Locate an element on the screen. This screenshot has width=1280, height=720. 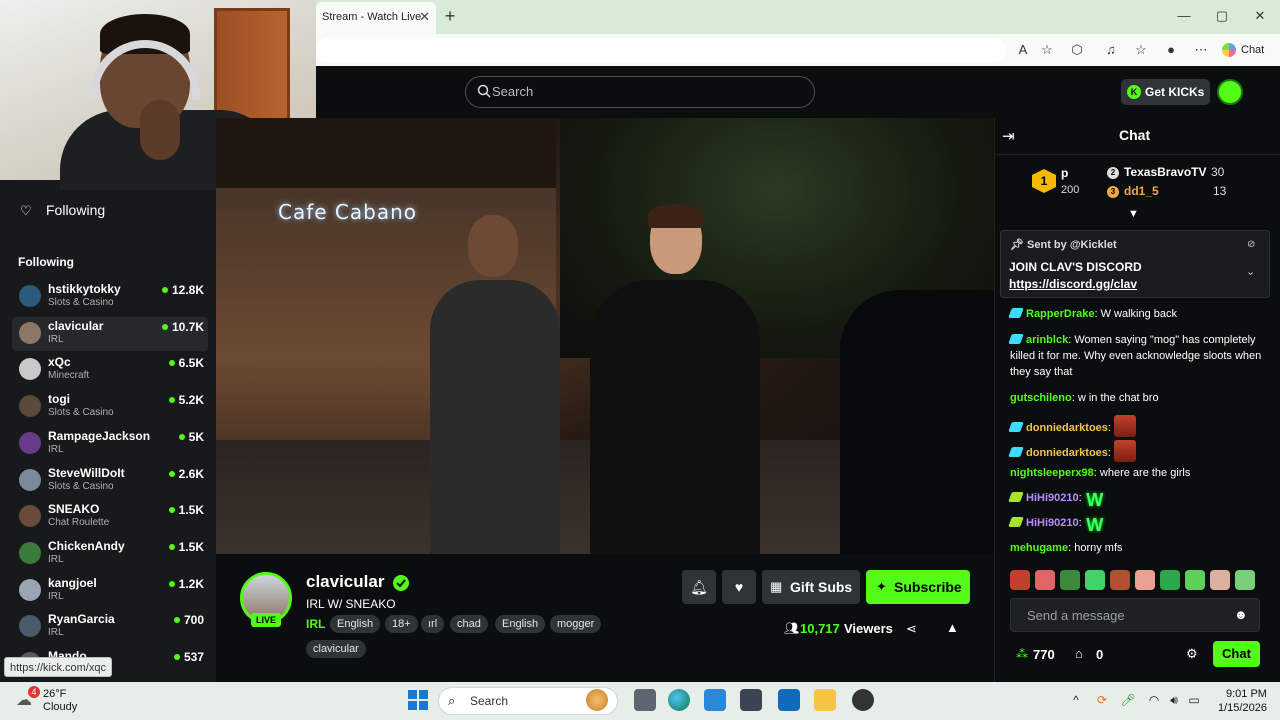
sidebar-channel-item: clavicular IRL 10.7K is located at coordinates (110, 334).